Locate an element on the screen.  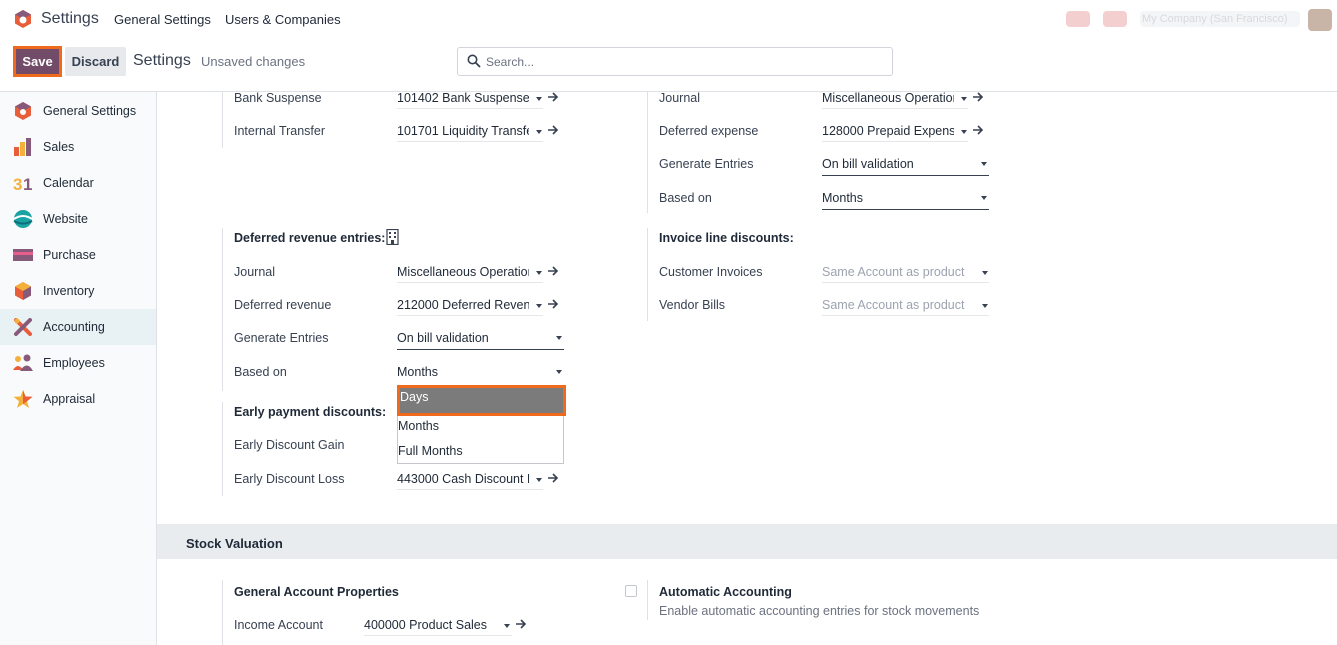
expense-journal-label: Journal is located at coordinates (679, 98).